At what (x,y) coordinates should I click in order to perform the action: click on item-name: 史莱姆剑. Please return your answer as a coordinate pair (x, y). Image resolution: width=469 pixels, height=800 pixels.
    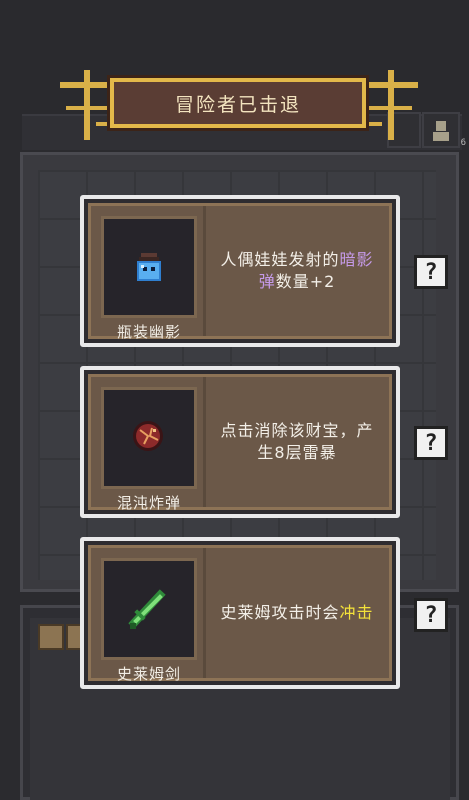
    Looking at the image, I should click on (148, 673).